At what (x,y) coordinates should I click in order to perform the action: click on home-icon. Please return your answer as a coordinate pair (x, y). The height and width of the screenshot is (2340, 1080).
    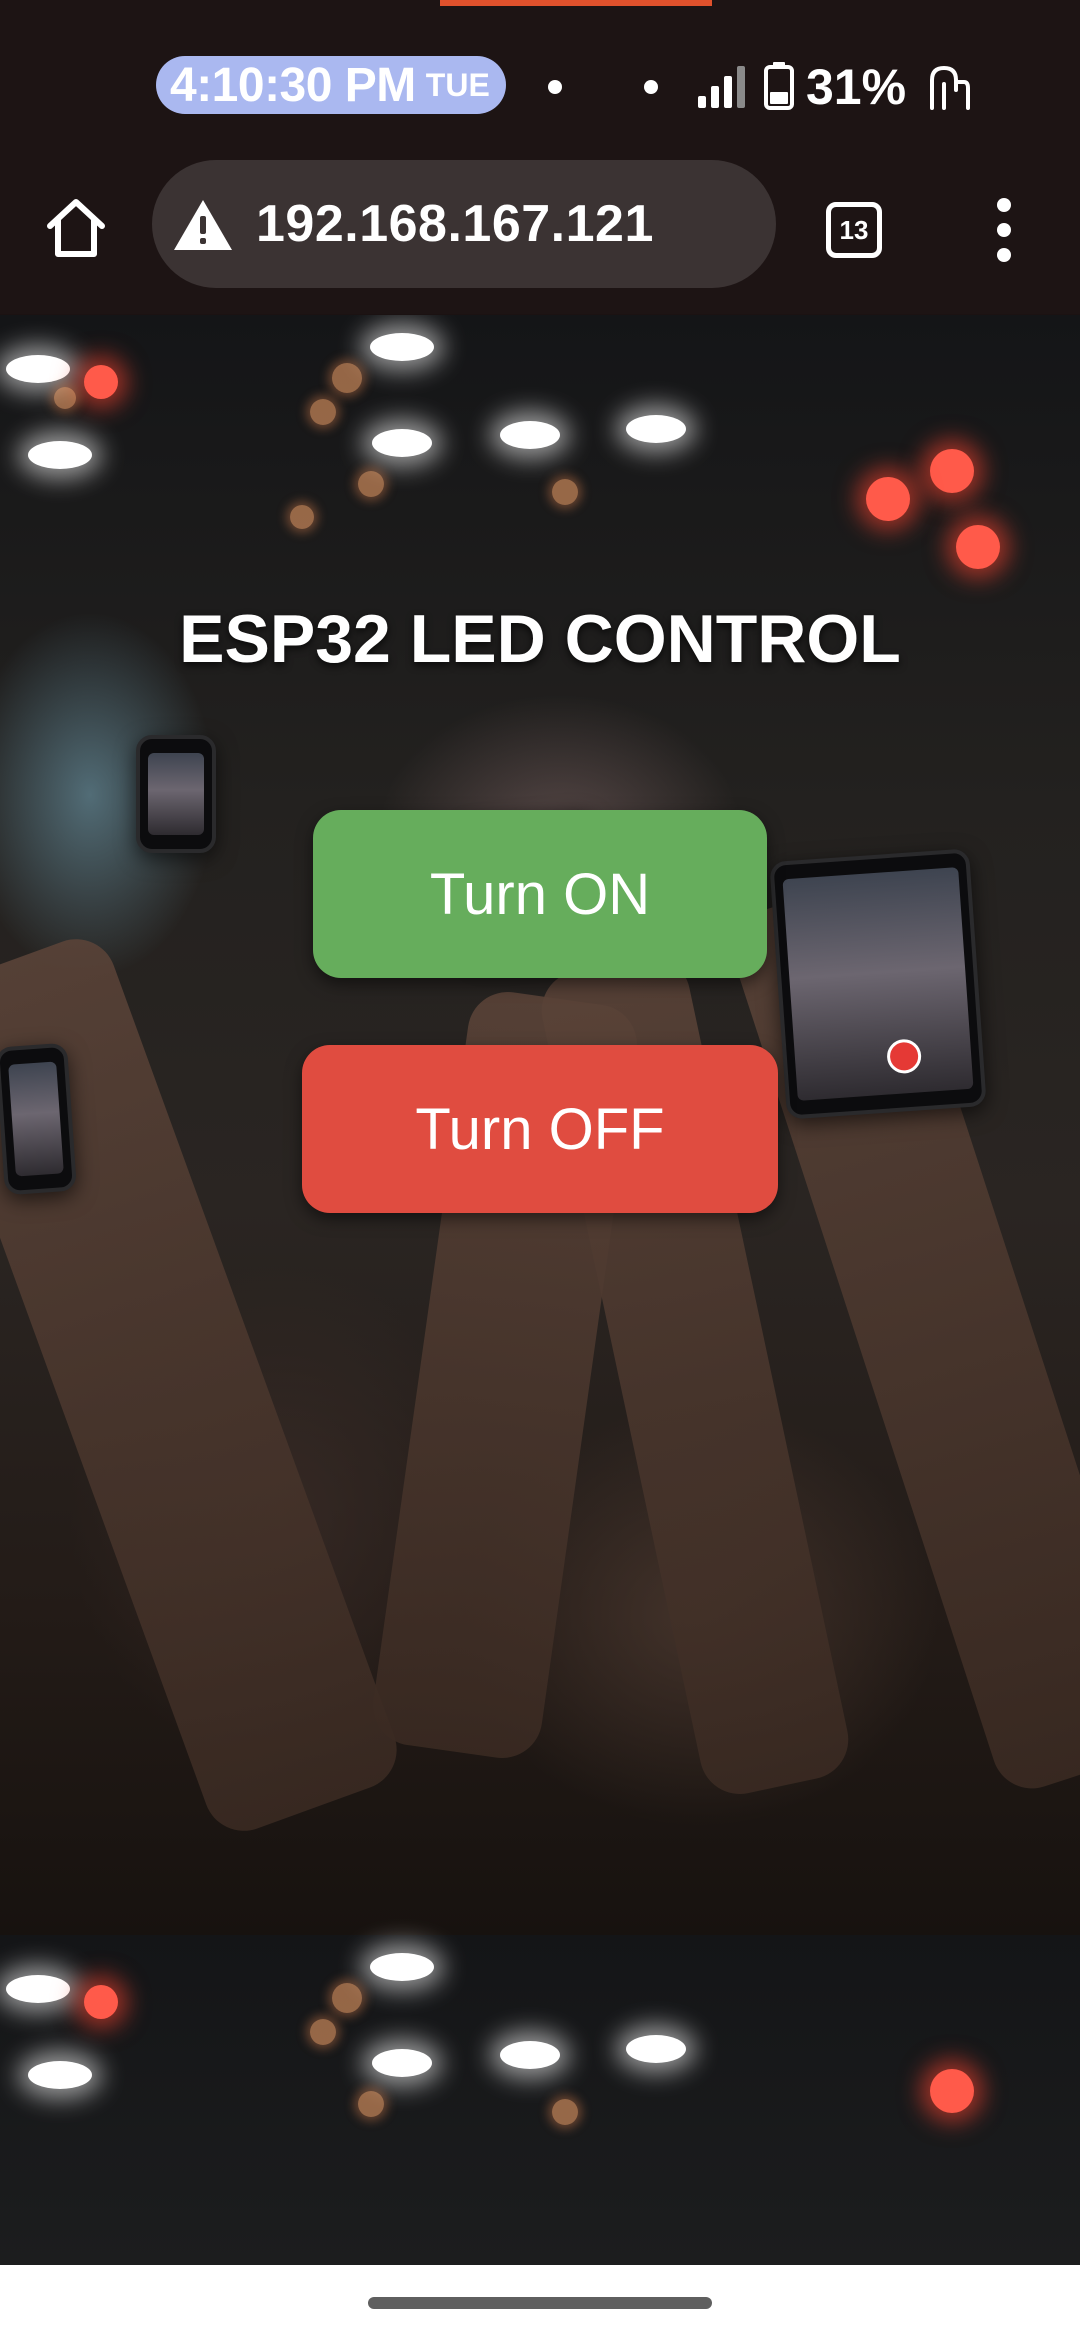
    Looking at the image, I should click on (76, 228).